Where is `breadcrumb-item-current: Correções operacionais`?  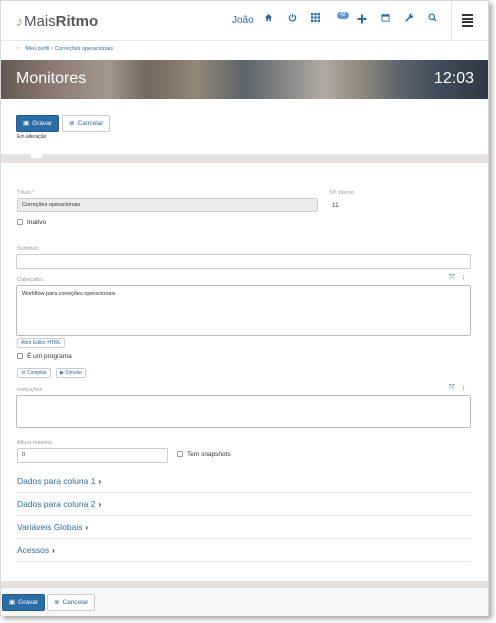 breadcrumb-item-current: Correções operacionais is located at coordinates (84, 49).